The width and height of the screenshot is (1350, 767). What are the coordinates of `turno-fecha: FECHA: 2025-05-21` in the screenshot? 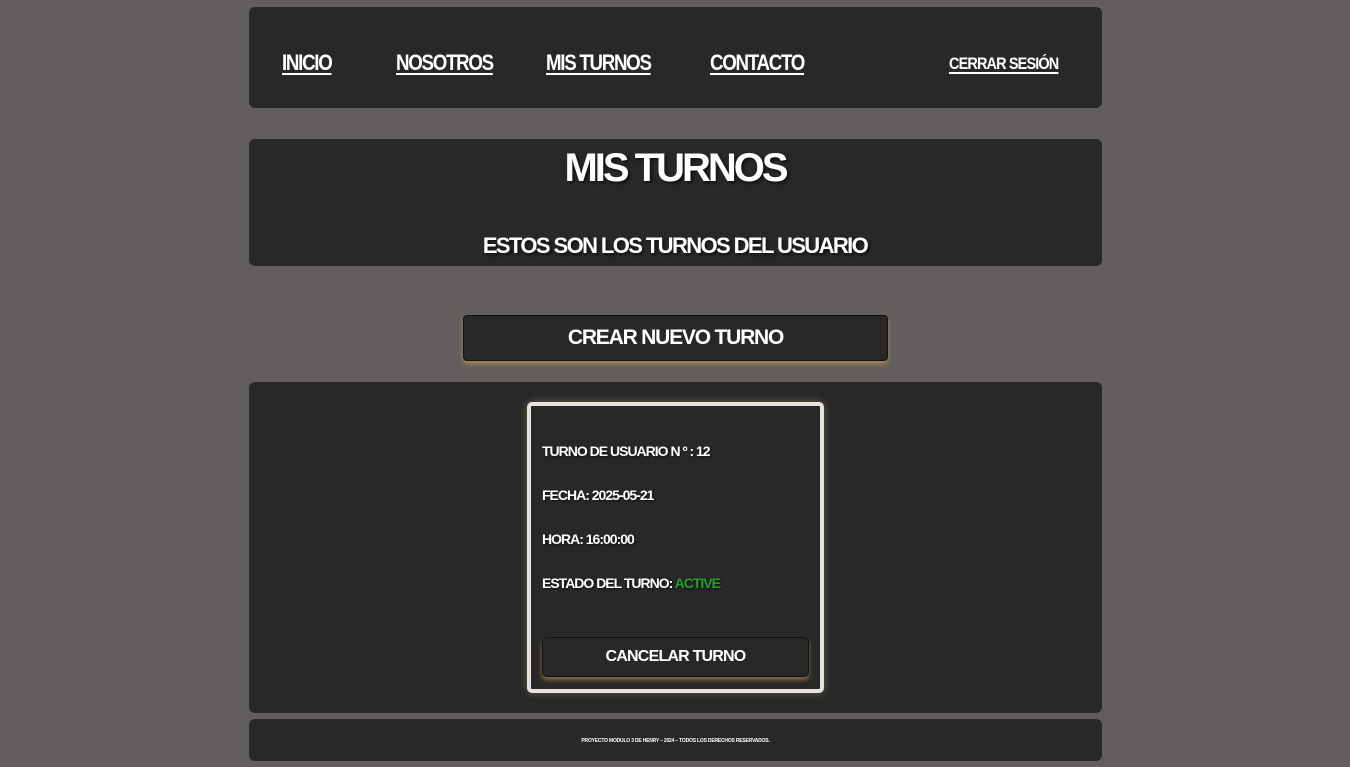 It's located at (598, 495).